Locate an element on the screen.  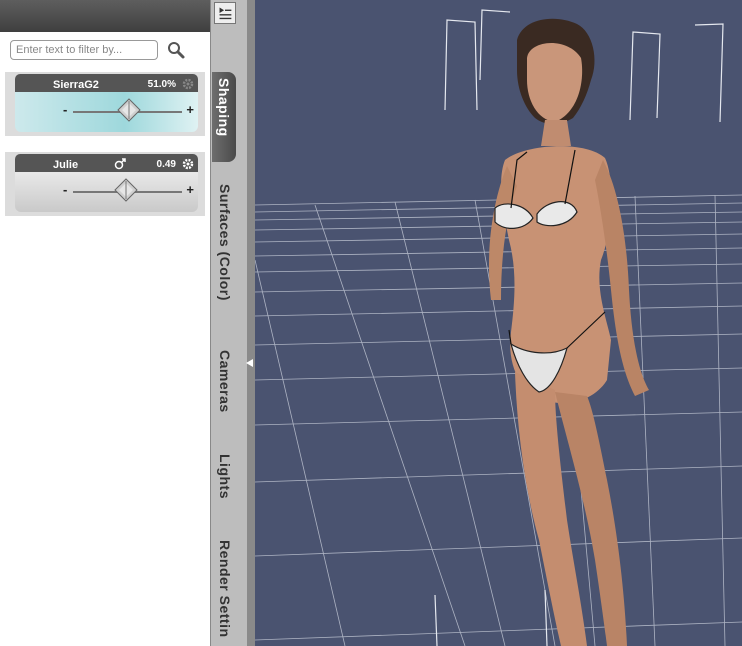
tab-surfaces: Surfaces (Color) is located at coordinates (225, 253).